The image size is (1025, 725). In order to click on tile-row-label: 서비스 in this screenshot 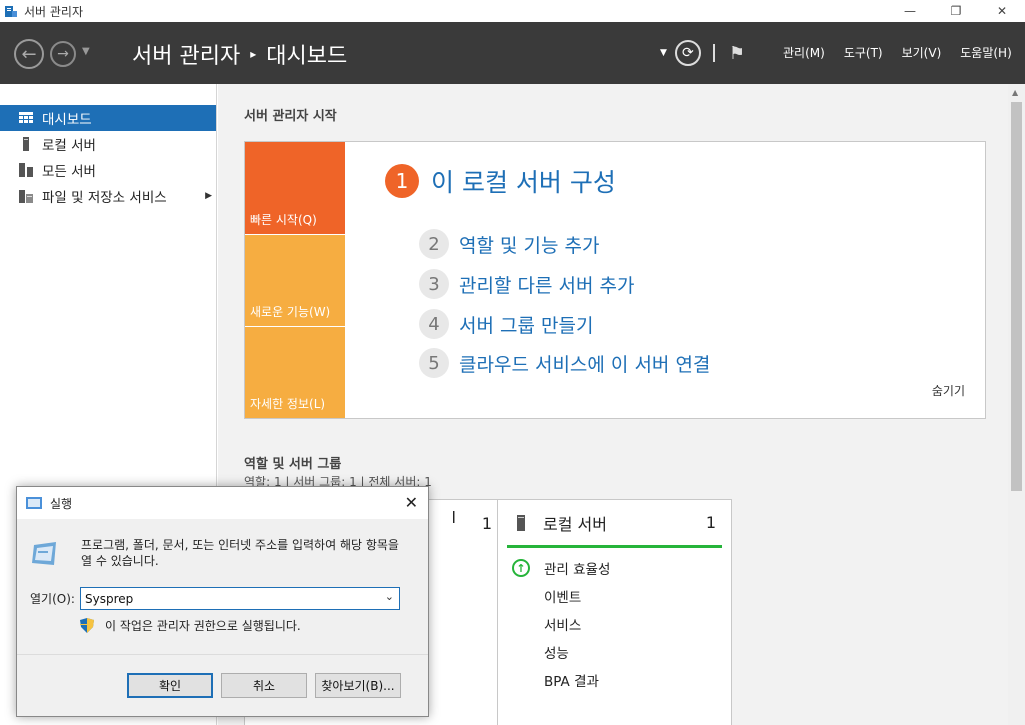, I will do `click(563, 626)`.